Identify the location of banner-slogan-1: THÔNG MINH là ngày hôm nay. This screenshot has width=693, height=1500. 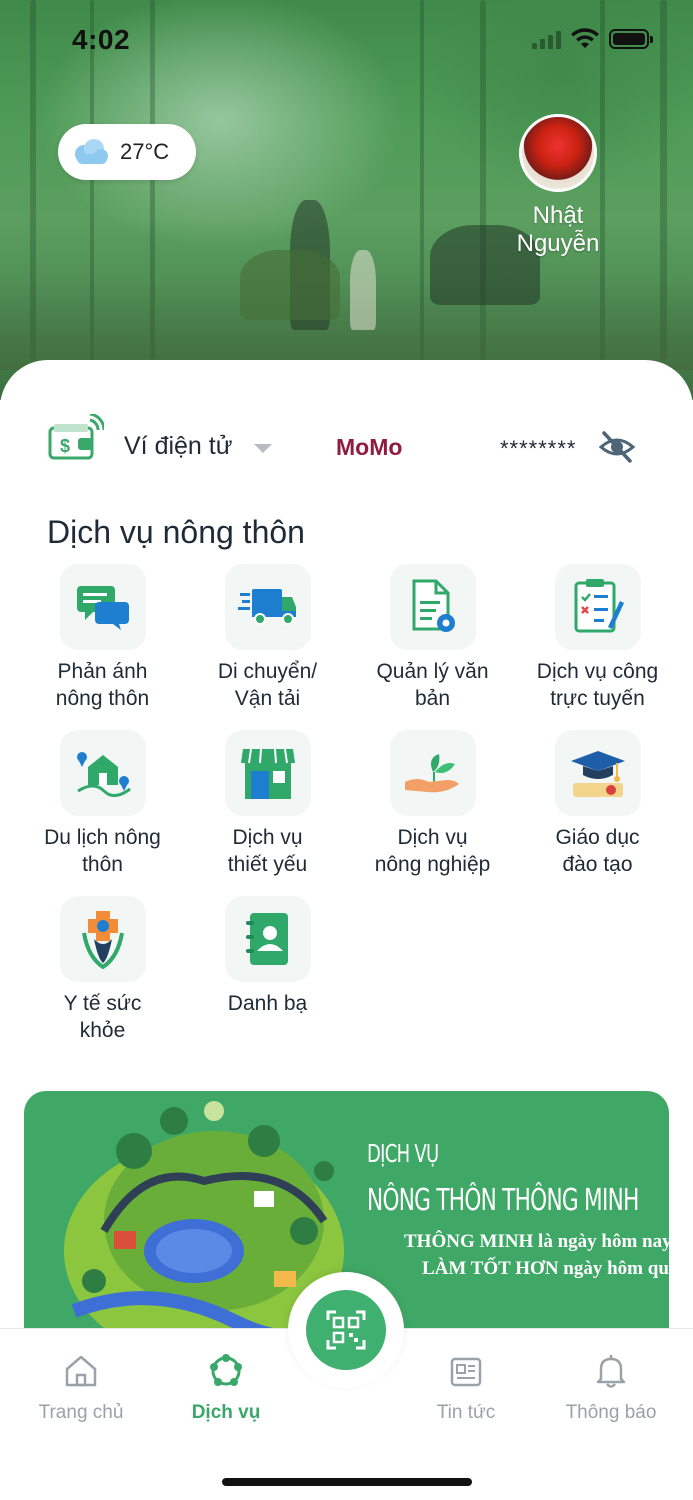
(536, 1241).